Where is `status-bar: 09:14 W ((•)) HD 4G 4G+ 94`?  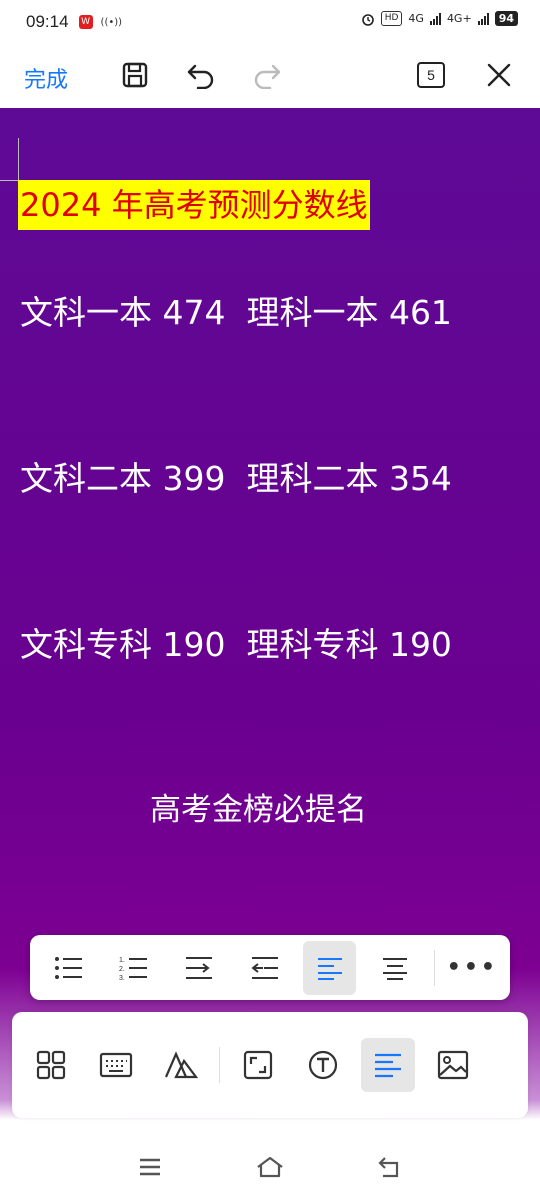 status-bar: 09:14 W ((•)) HD 4G 4G+ 94 is located at coordinates (270, 22).